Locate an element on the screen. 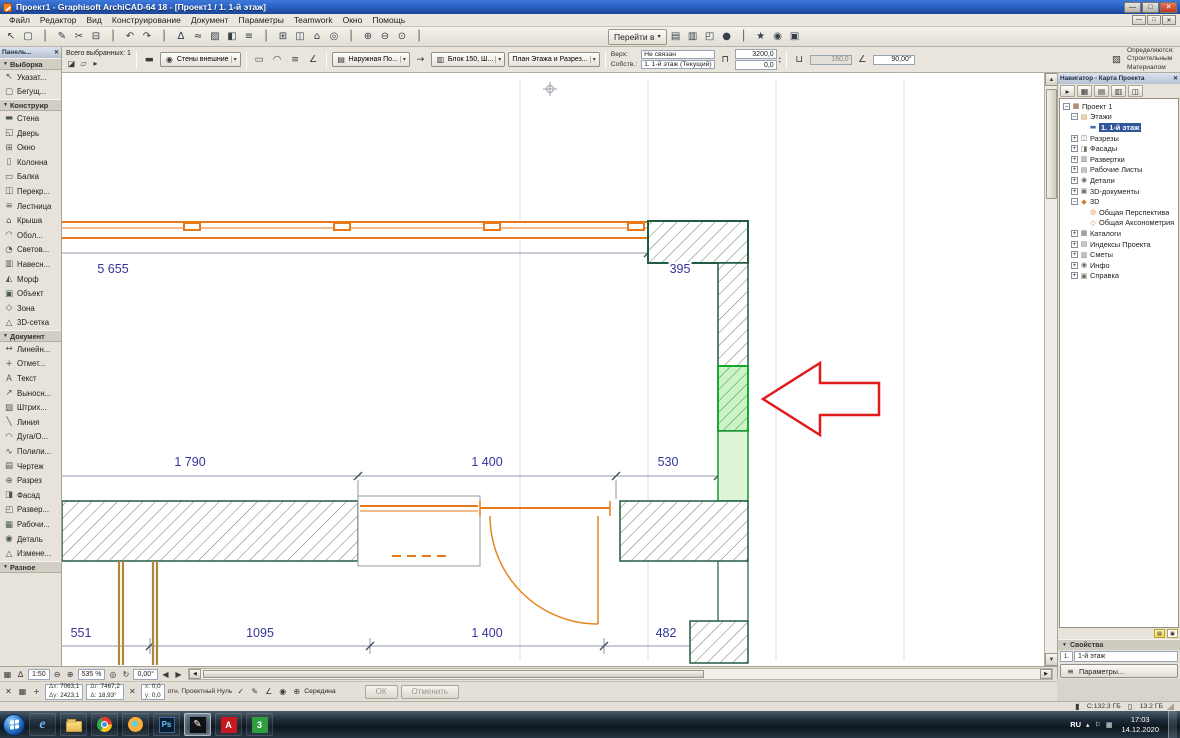 Image resolution: width=1180 pixels, height=738 pixels. tree-item-first-floor: +▬1. 1-й этаж is located at coordinates (1119, 127).